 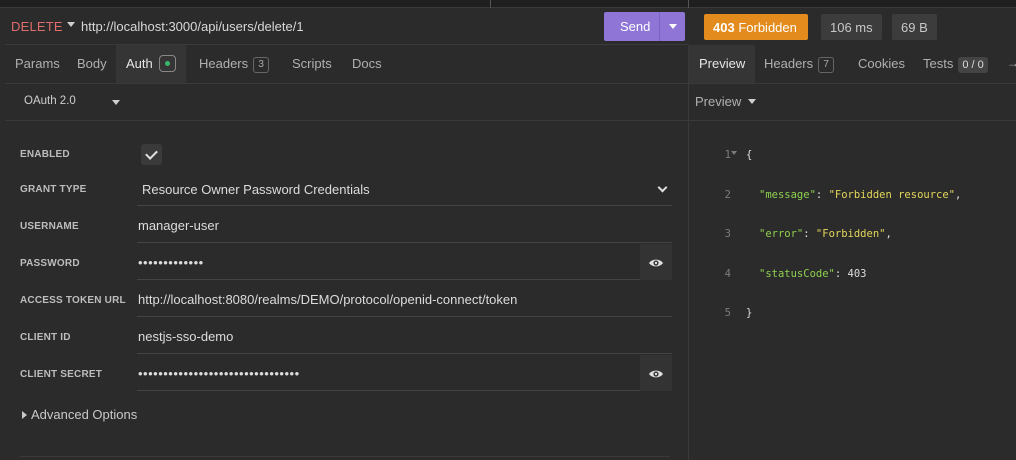 What do you see at coordinates (662, 187) in the screenshot?
I see `chevron-down-icon` at bounding box center [662, 187].